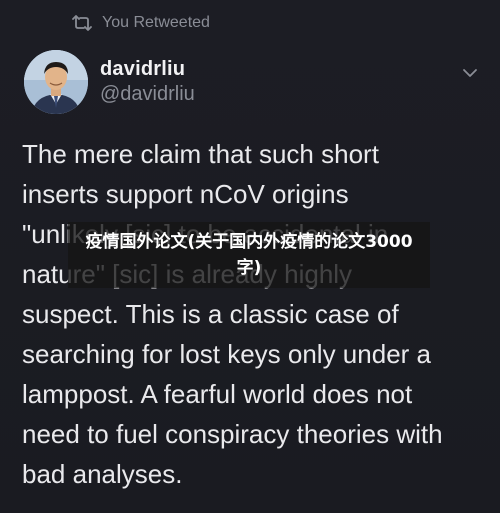  Describe the element at coordinates (200, 154) in the screenshot. I see `tweet-line: The mere claim that such short` at that location.